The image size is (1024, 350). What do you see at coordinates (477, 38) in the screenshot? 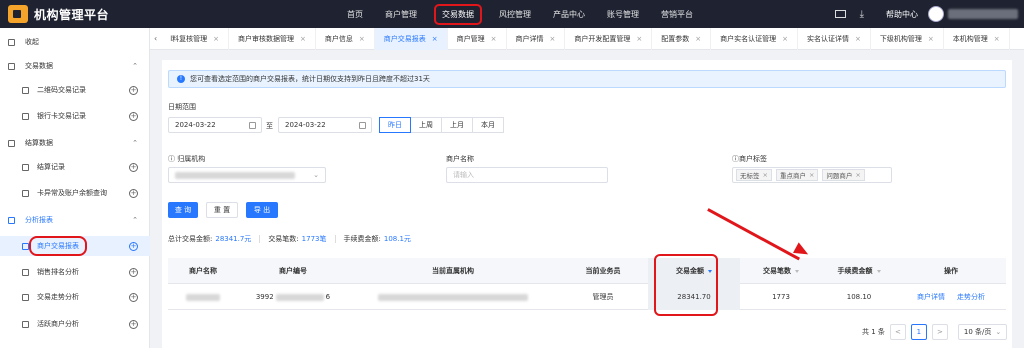
I see `tab: 商户管理 ×` at bounding box center [477, 38].